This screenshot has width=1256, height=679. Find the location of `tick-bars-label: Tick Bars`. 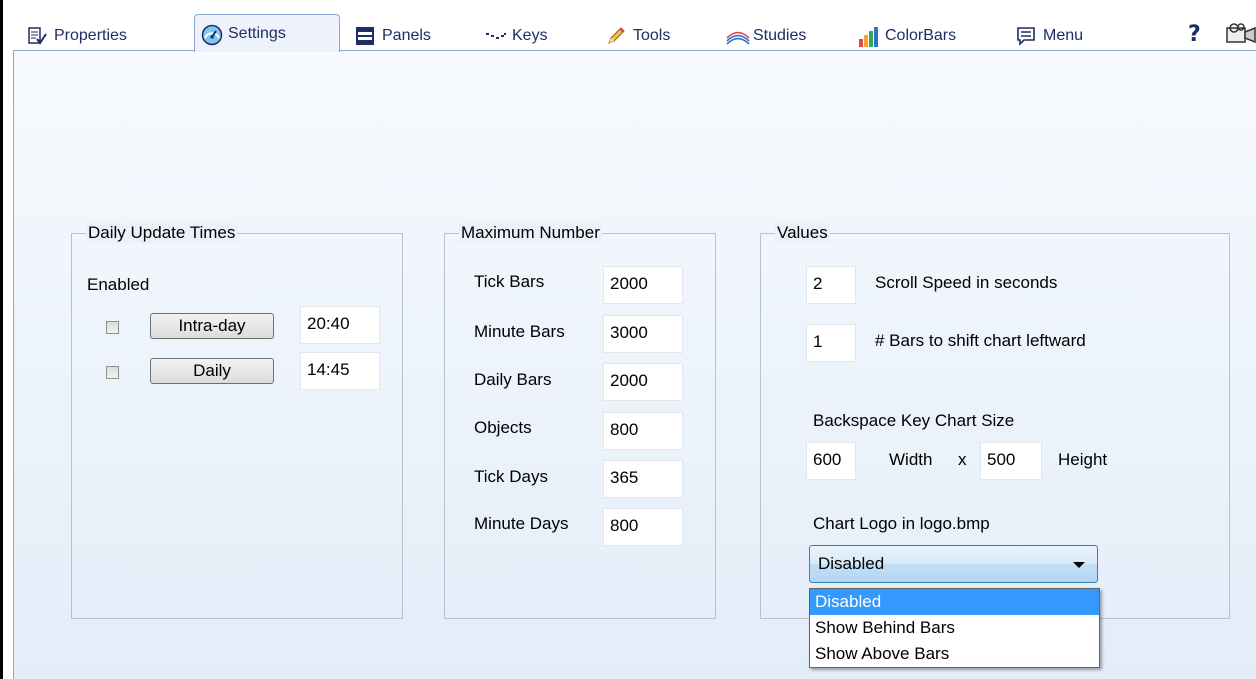

tick-bars-label: Tick Bars is located at coordinates (509, 281).